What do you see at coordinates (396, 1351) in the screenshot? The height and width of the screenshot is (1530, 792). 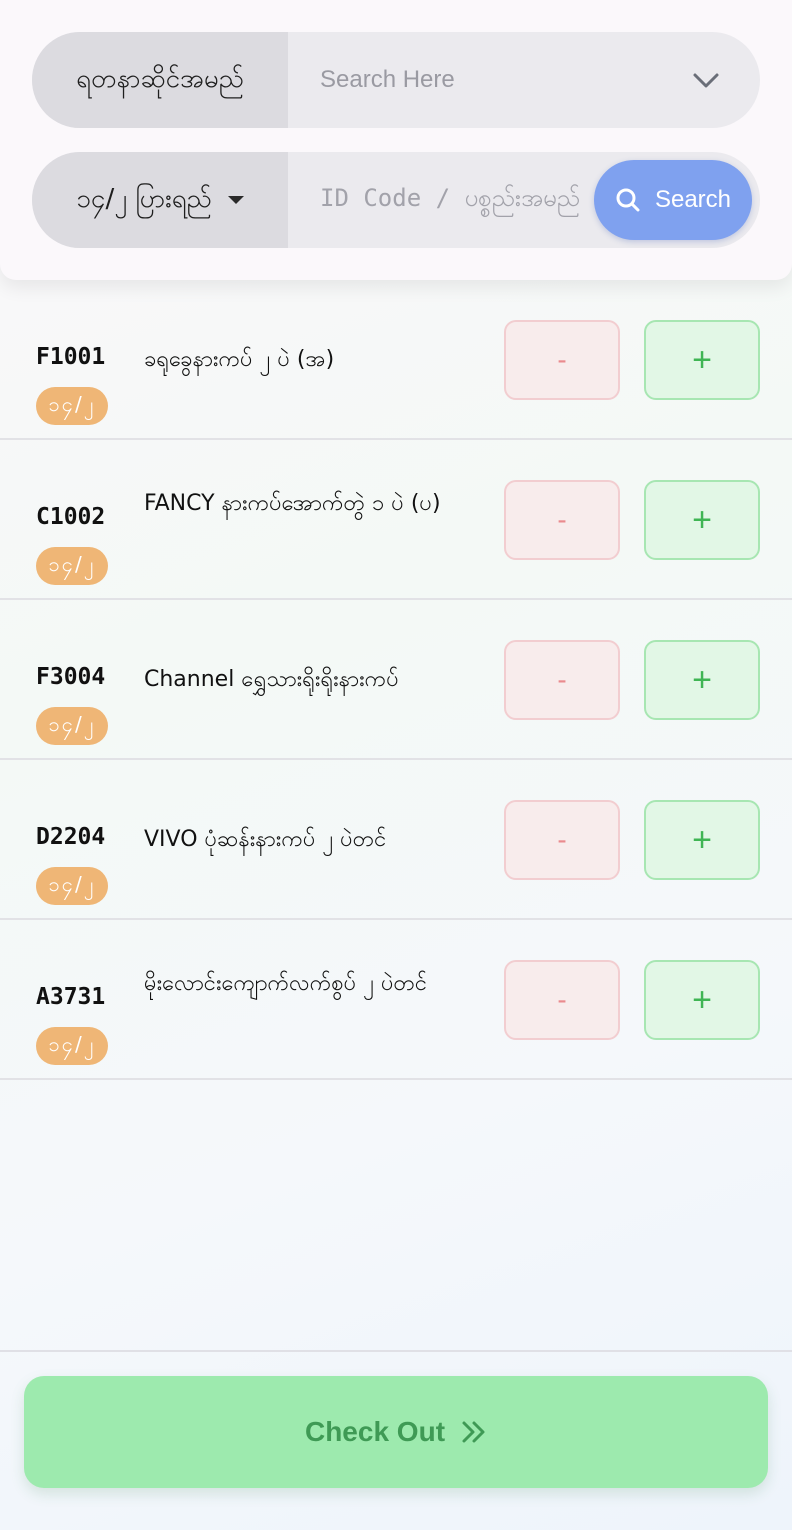 I see `footer-divider` at bounding box center [396, 1351].